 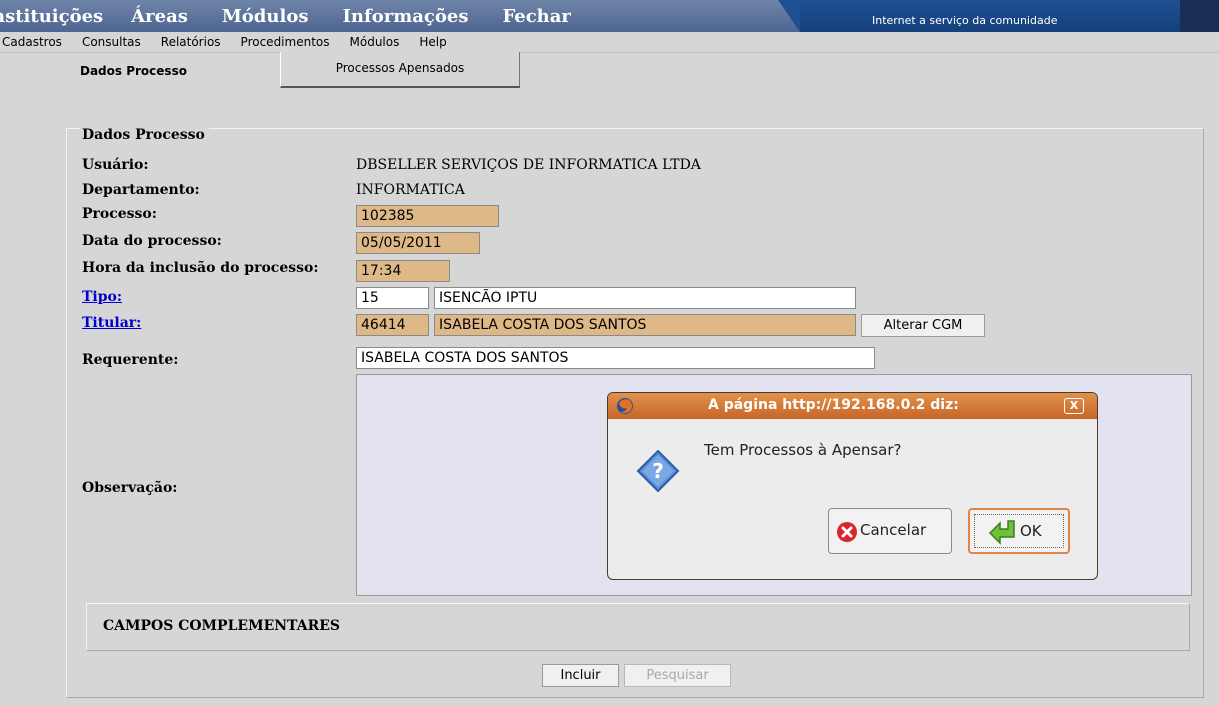 I want to click on question-icon: ?, so click(x=658, y=471).